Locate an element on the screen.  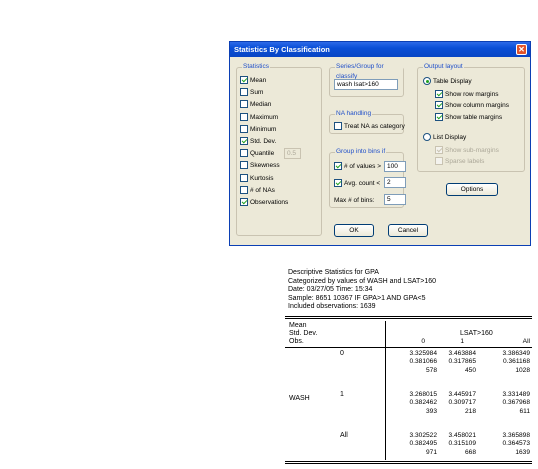
output-header-line: Descriptive Statistics for GPA is located at coordinates (333, 272).